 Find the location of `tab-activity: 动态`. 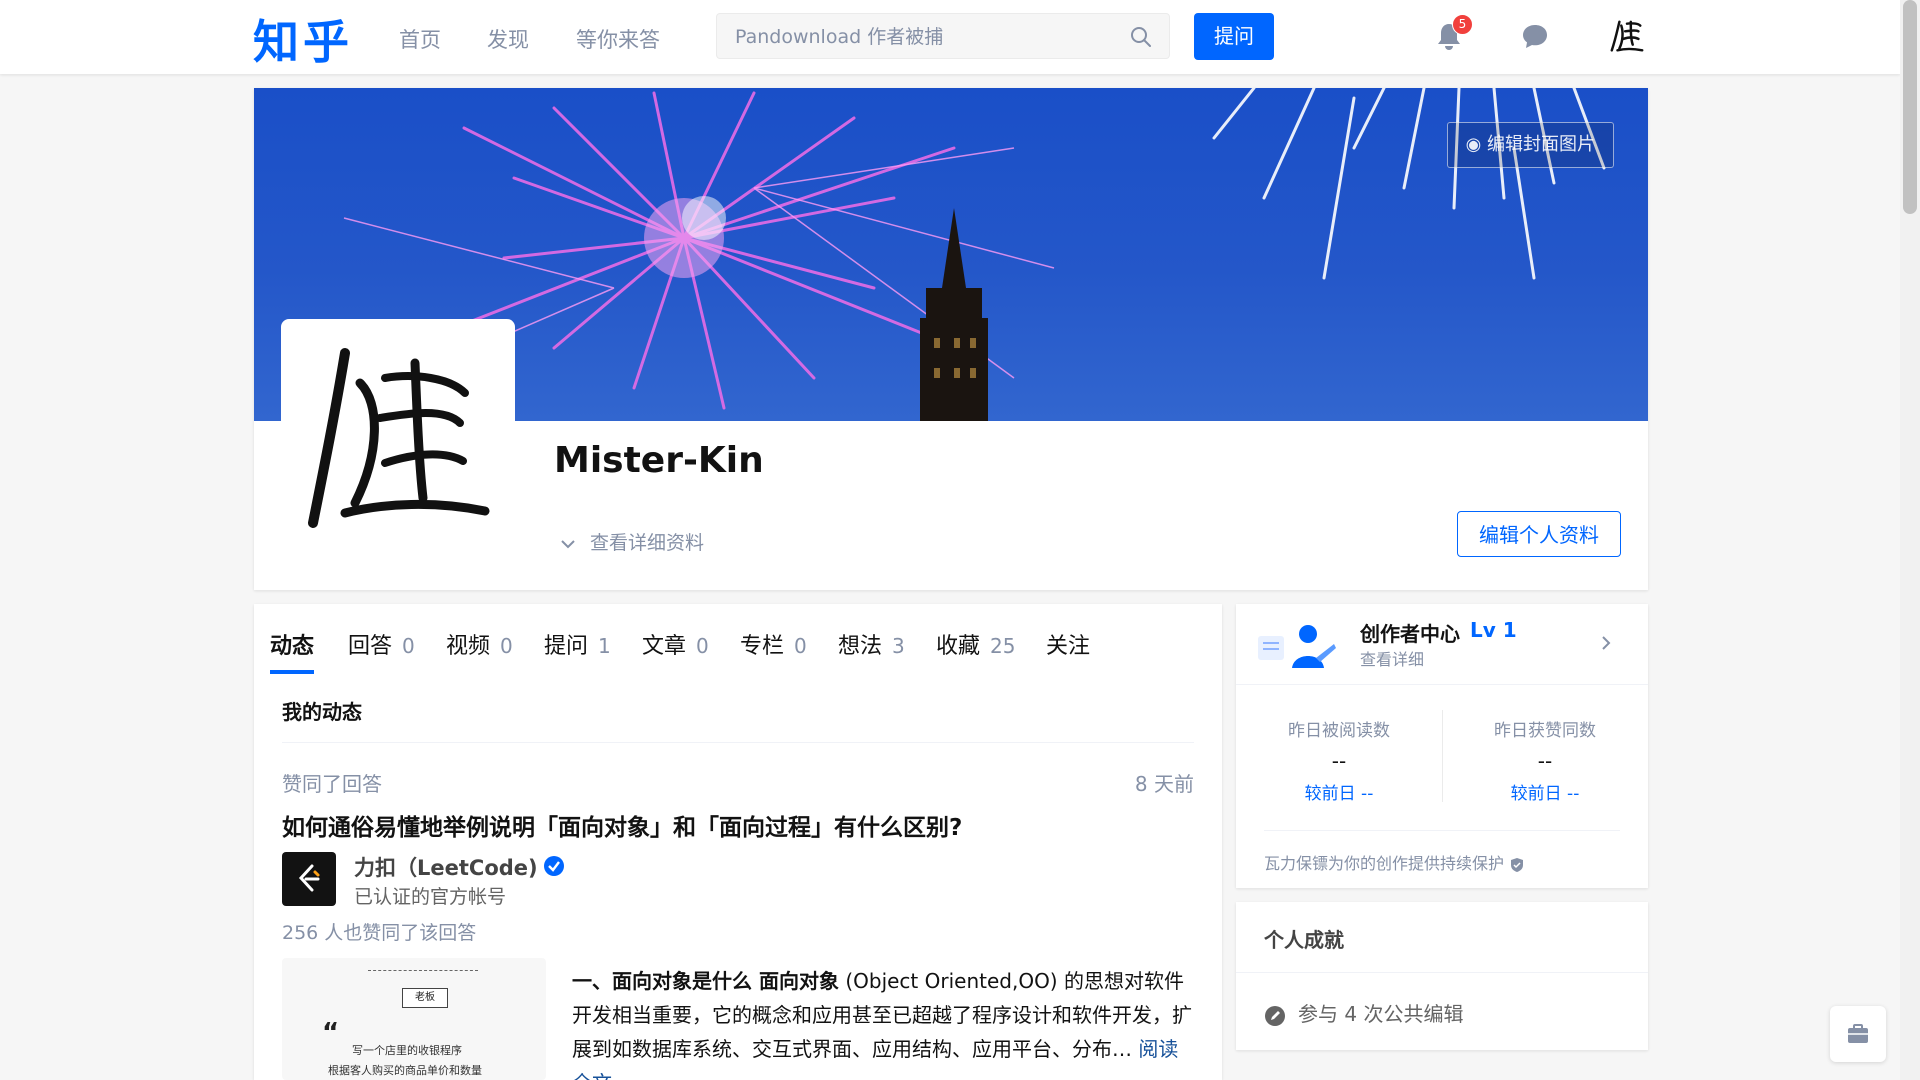

tab-activity: 动态 is located at coordinates (292, 644).